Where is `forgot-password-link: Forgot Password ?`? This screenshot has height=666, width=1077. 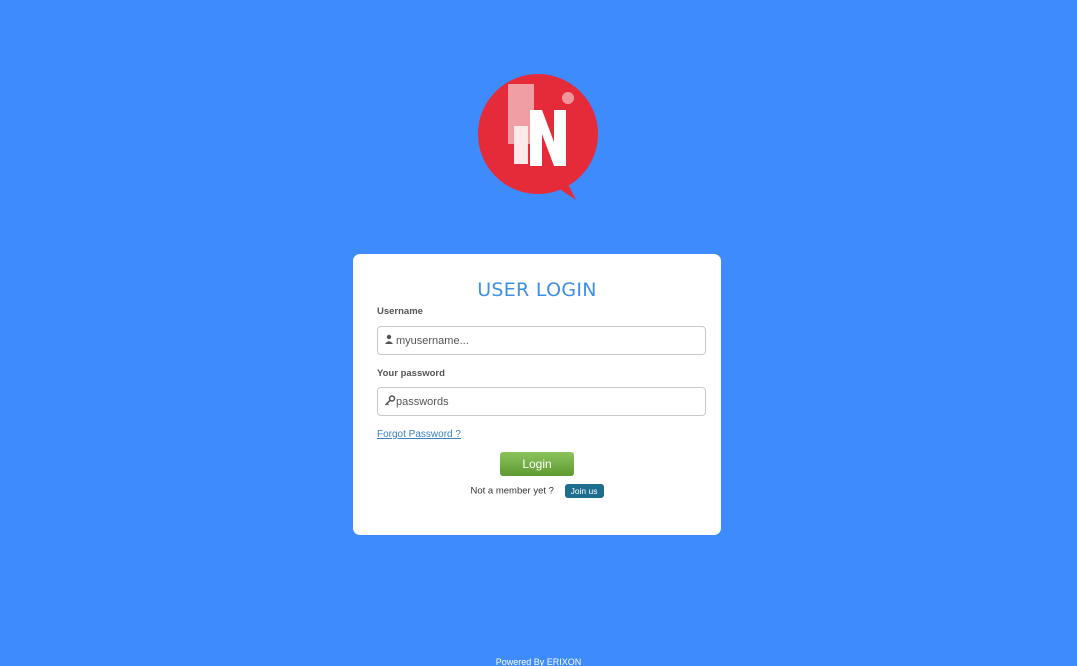
forgot-password-link: Forgot Password ? is located at coordinates (419, 434).